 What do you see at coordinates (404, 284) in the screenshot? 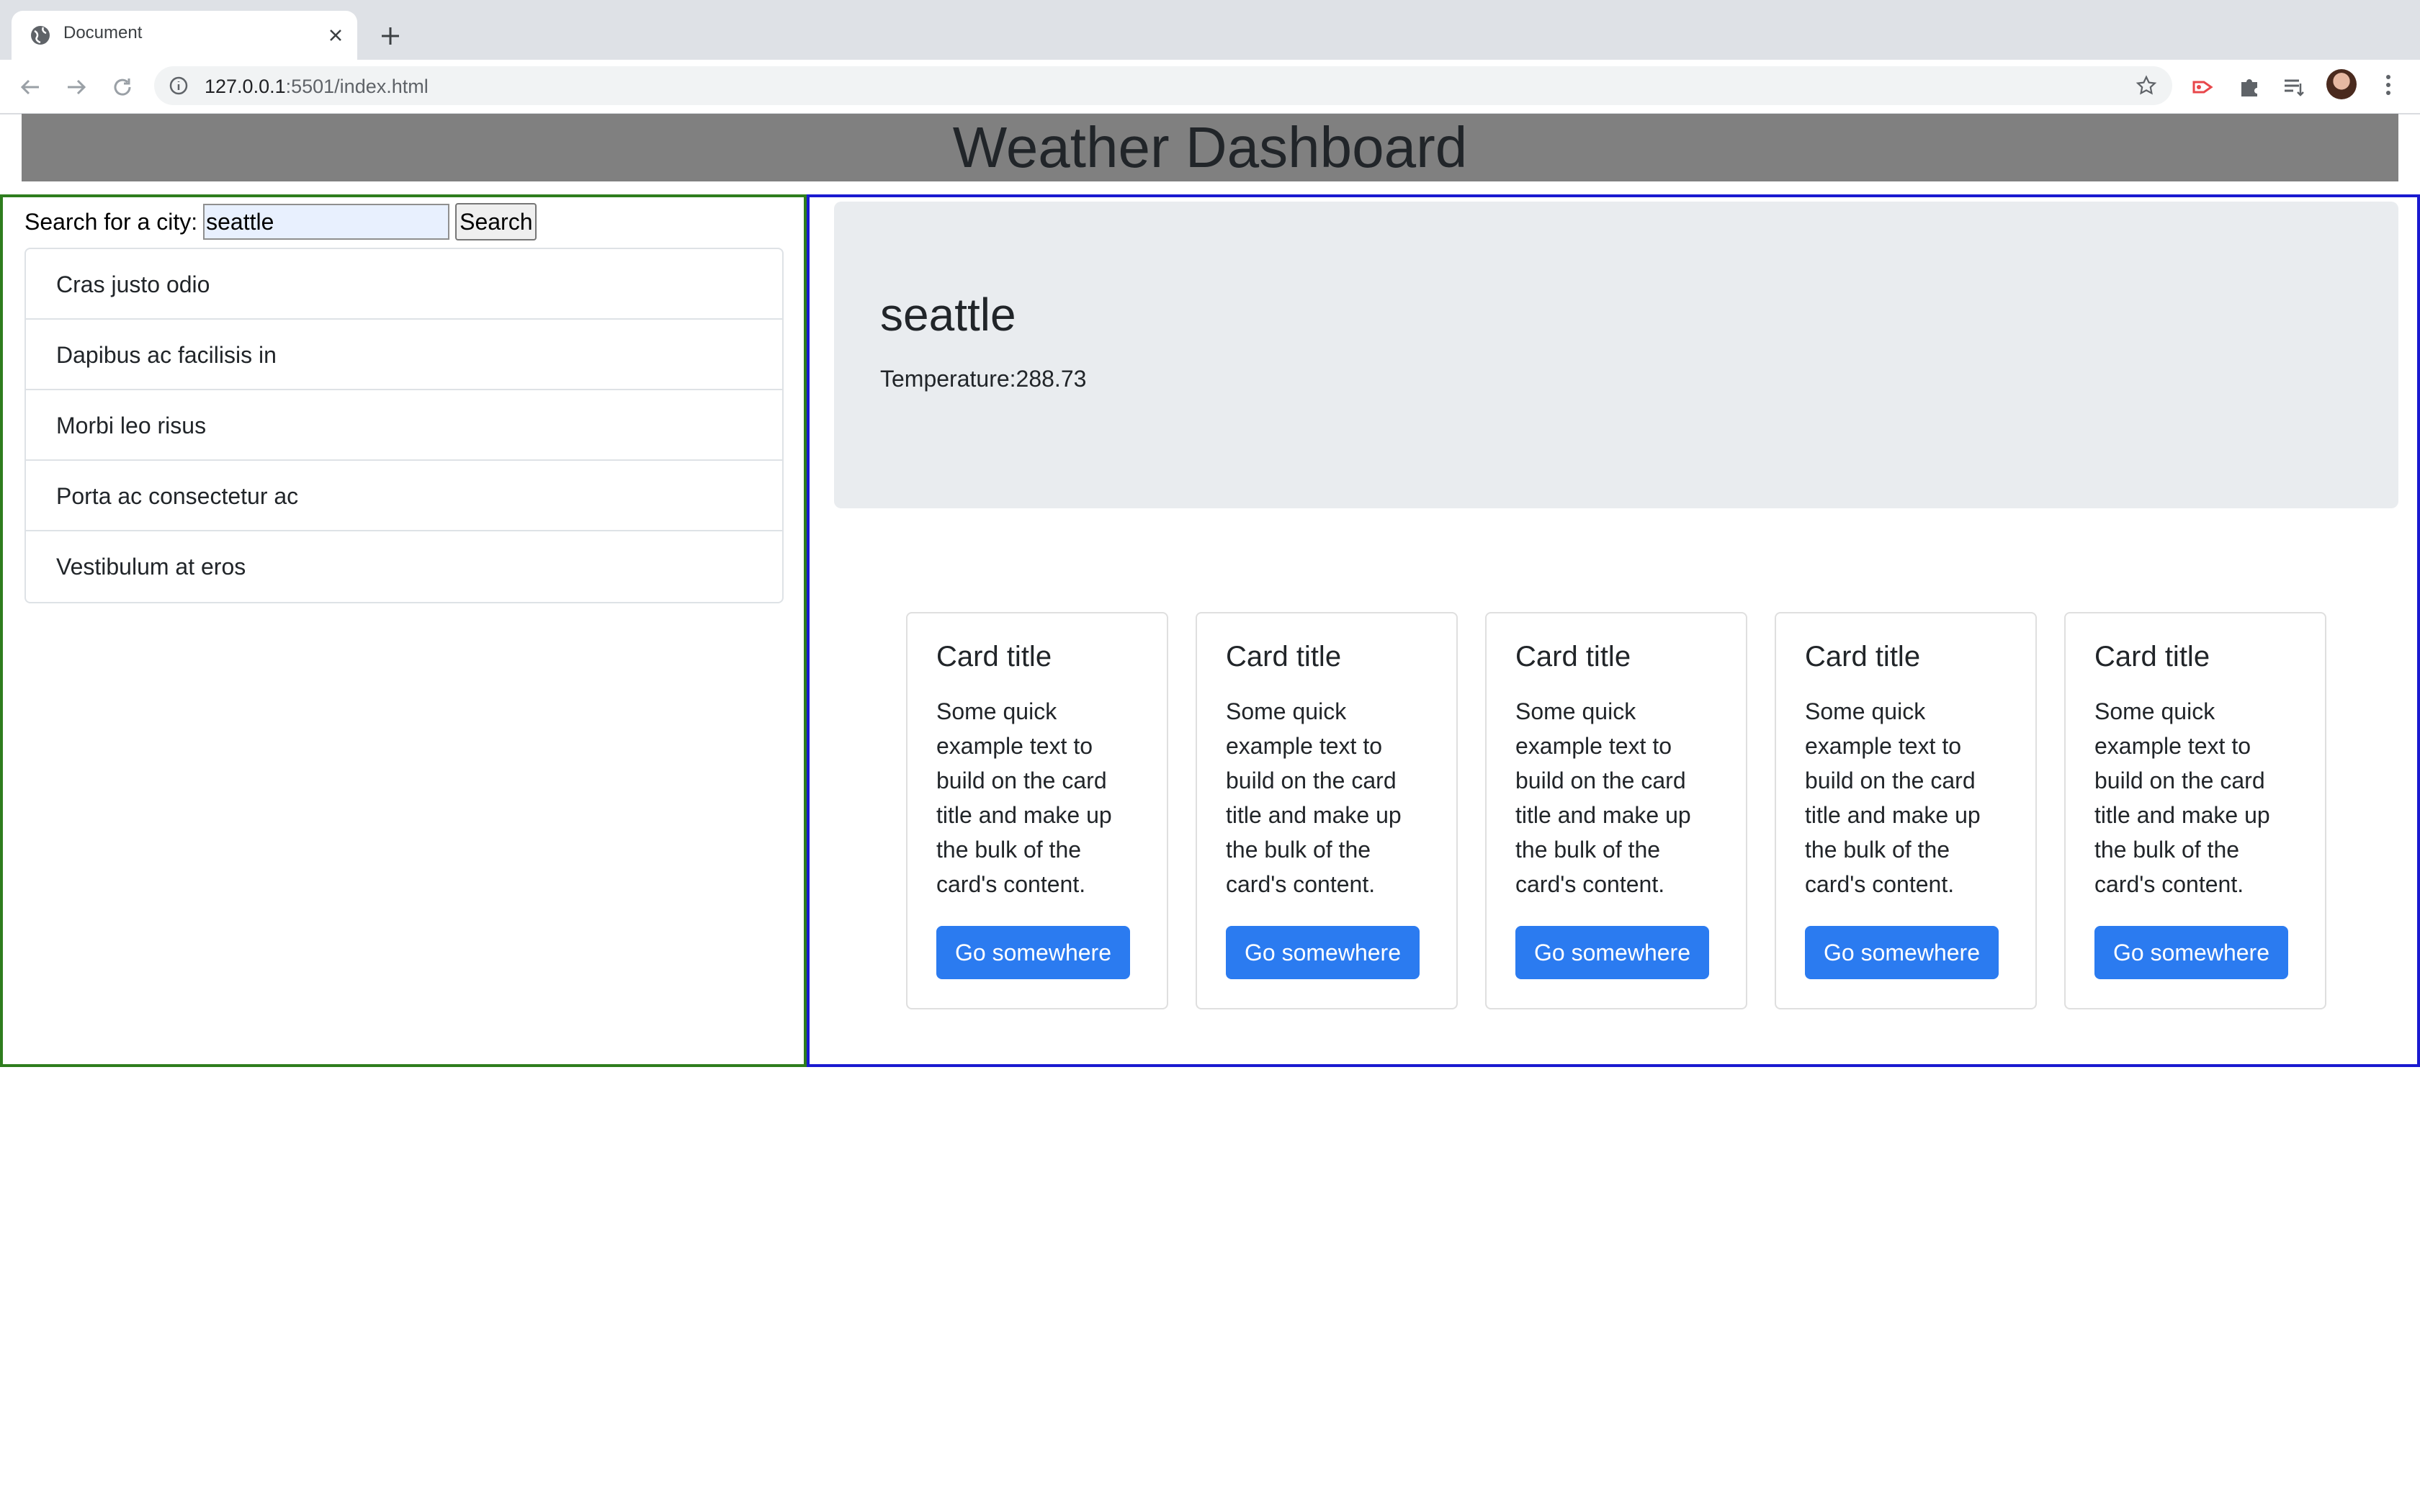
I see `city-list-item: Cras justo odio` at bounding box center [404, 284].